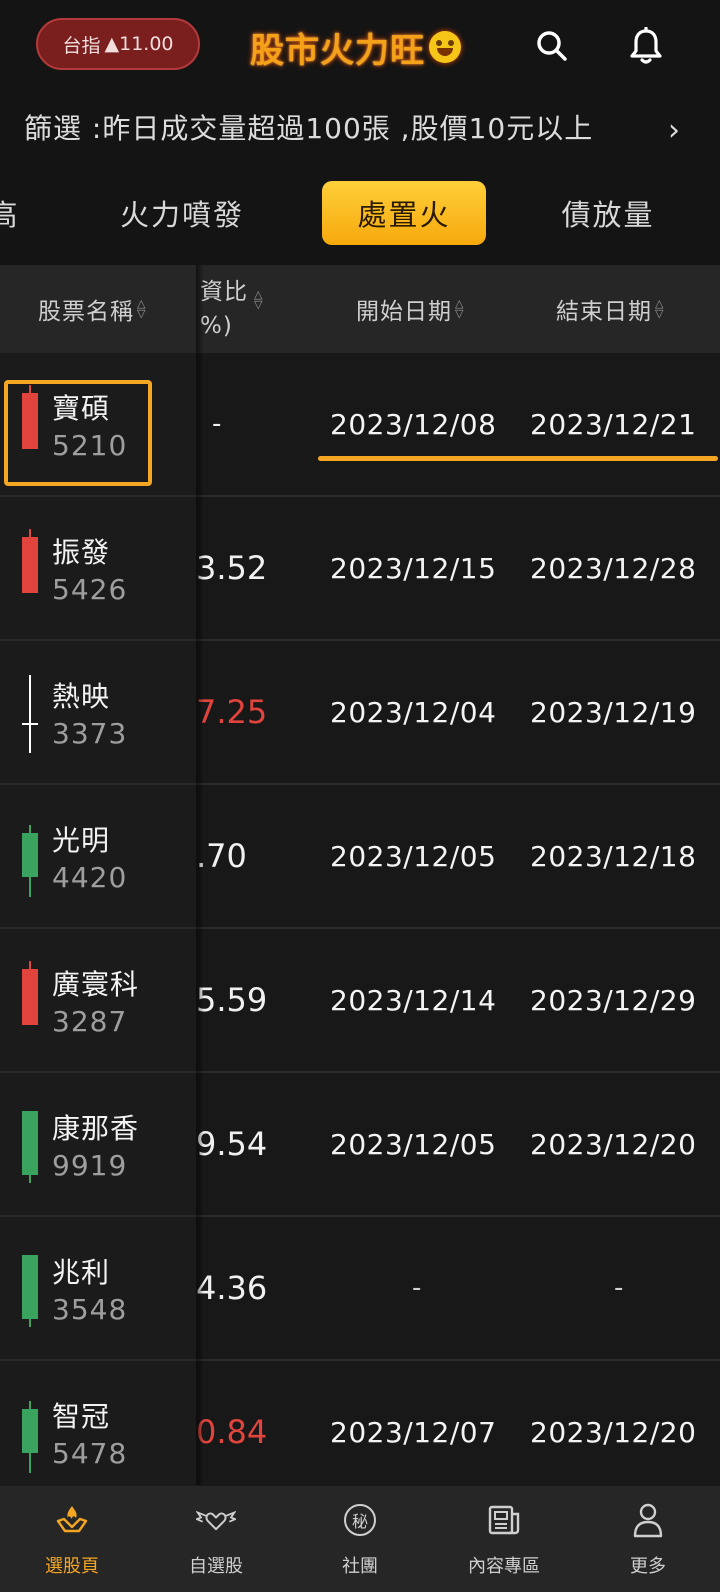 The width and height of the screenshot is (720, 1592). I want to click on table-row: 振發 5426 3.52 2023/12/15 2023/12/28, so click(360, 569).